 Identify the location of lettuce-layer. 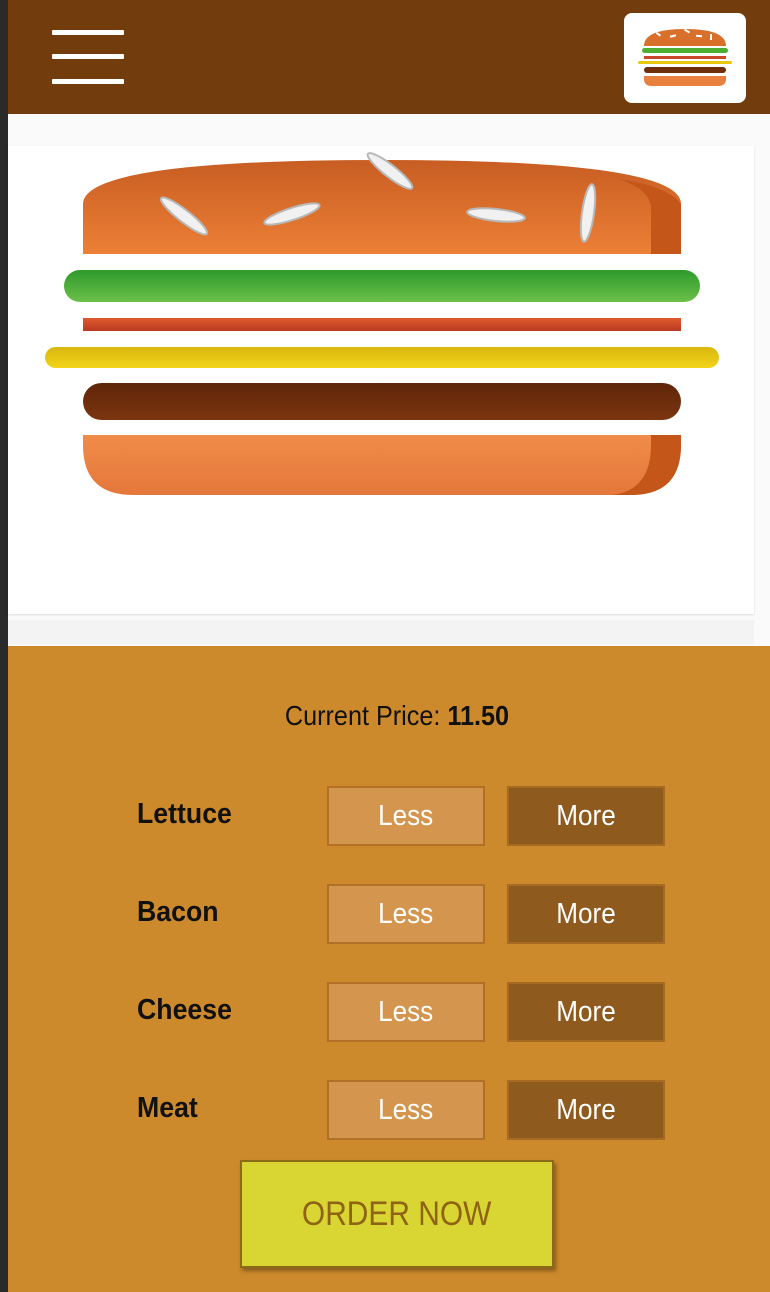
(382, 286).